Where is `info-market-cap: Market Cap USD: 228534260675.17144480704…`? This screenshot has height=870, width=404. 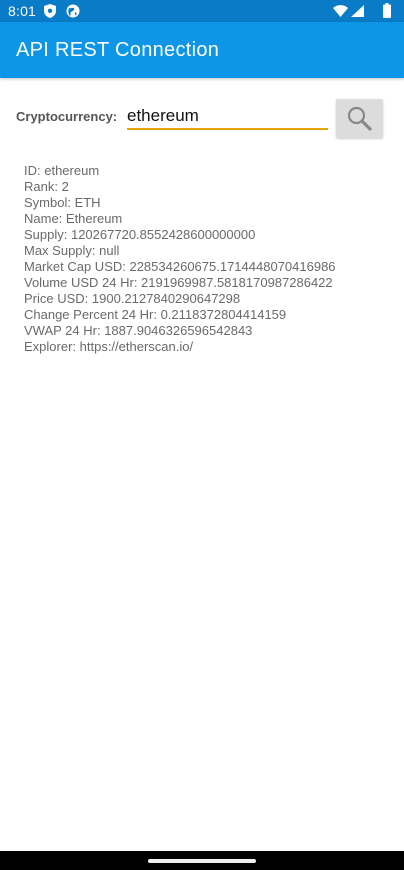 info-market-cap: Market Cap USD: 228534260675.17144480704… is located at coordinates (180, 266).